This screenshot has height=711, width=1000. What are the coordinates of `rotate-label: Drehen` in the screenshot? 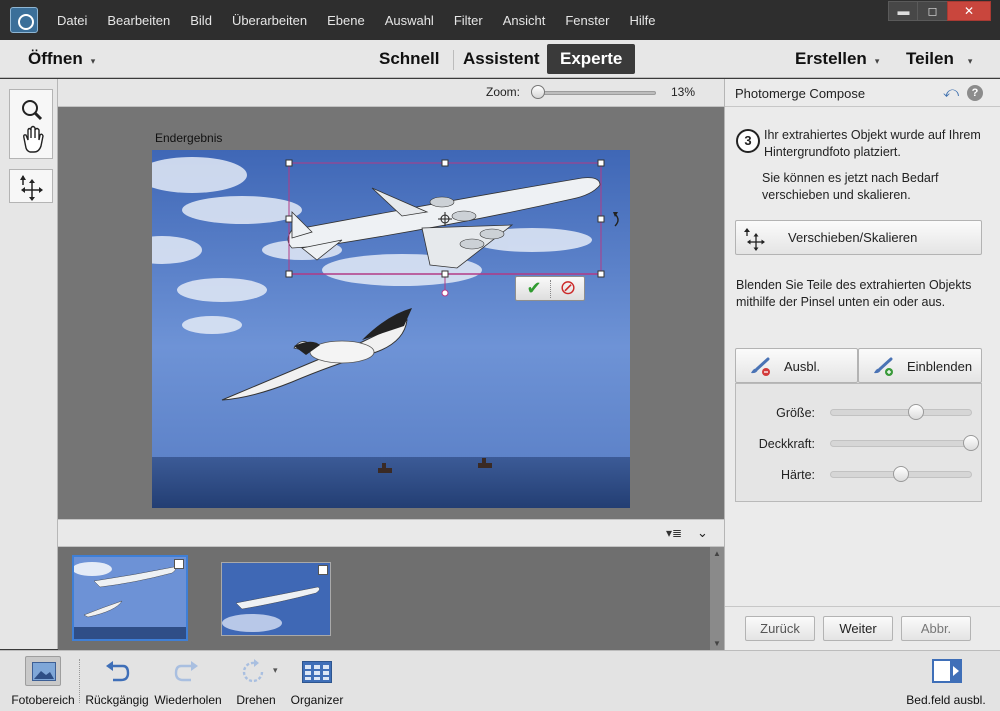 It's located at (256, 700).